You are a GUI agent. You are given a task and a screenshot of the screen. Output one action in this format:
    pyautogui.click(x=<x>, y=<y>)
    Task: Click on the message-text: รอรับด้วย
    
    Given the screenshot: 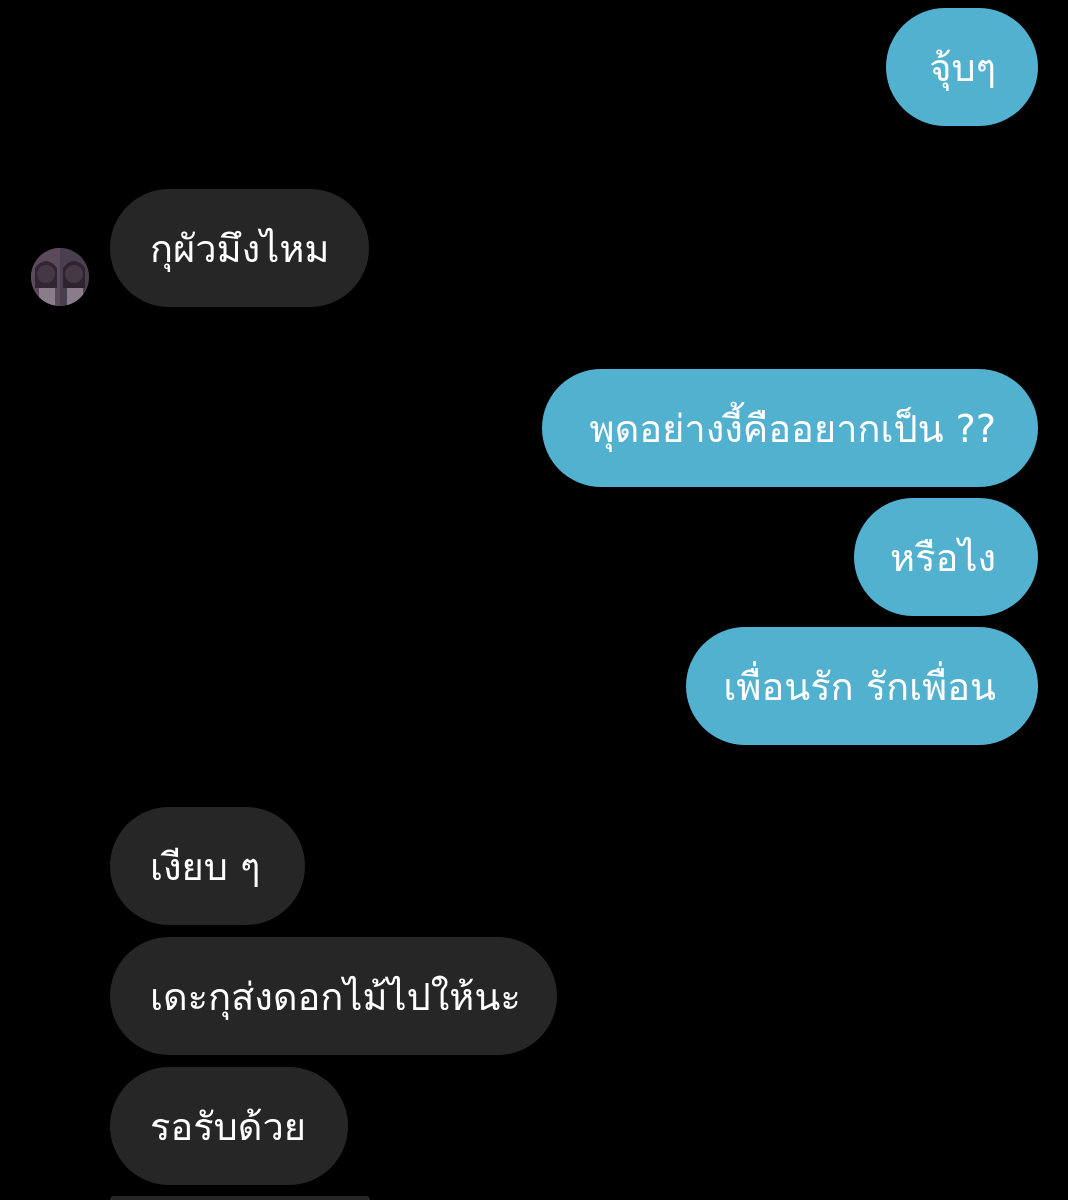 What is the action you would take?
    pyautogui.click(x=228, y=1126)
    